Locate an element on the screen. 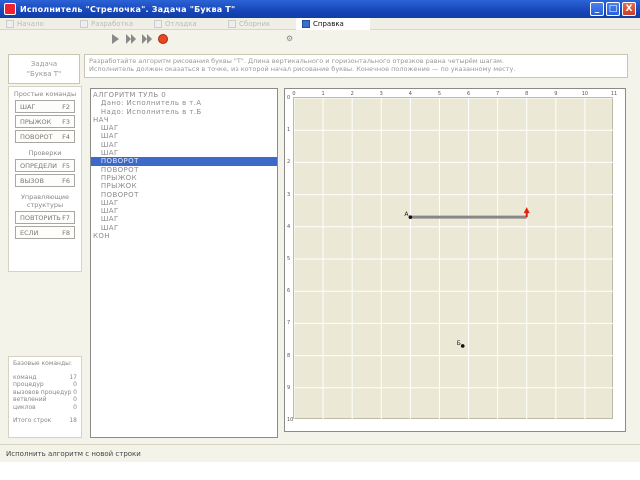 The width and height of the screenshot is (640, 480). x-tick-label: 0 is located at coordinates (294, 94).